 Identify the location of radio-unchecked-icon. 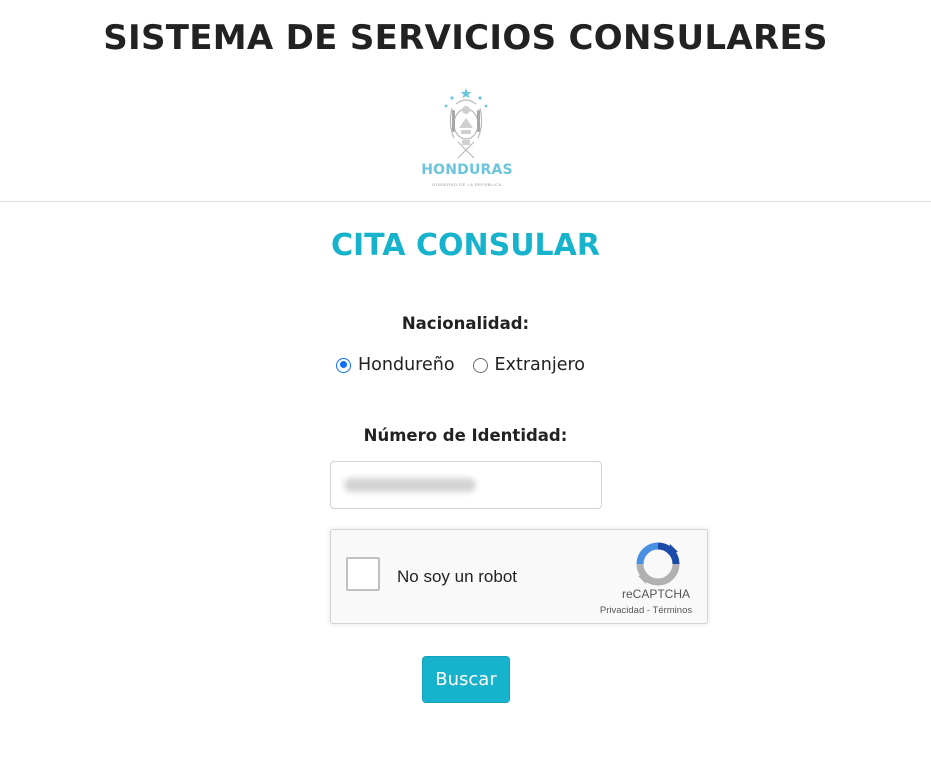
(480, 365).